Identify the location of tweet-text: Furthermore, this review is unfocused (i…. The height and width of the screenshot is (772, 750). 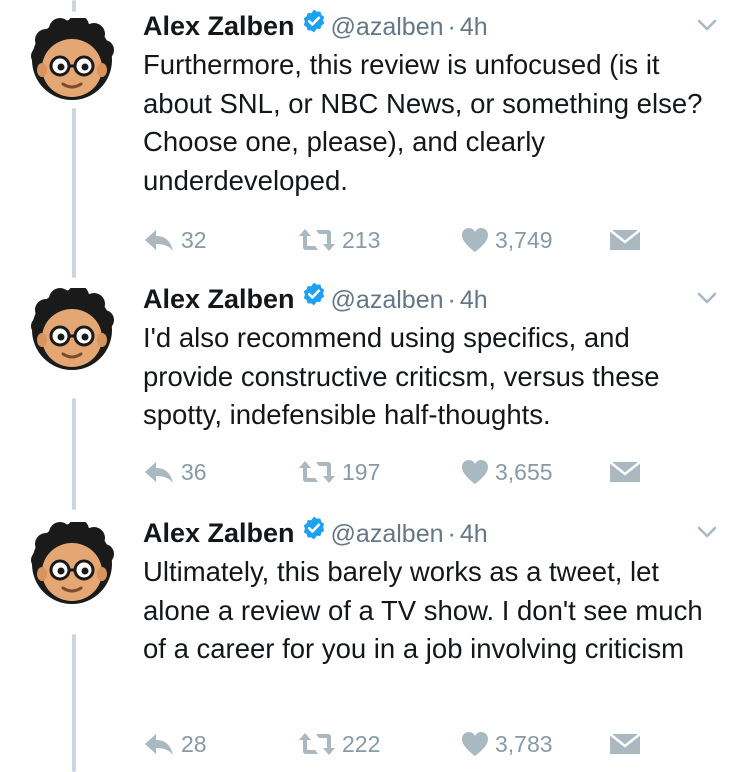
(423, 122).